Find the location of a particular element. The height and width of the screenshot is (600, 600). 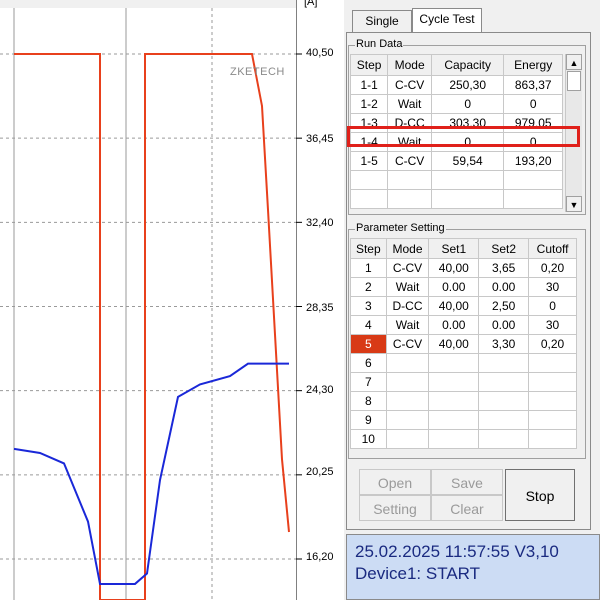

y-tick-label: 16,20 is located at coordinates (320, 557).